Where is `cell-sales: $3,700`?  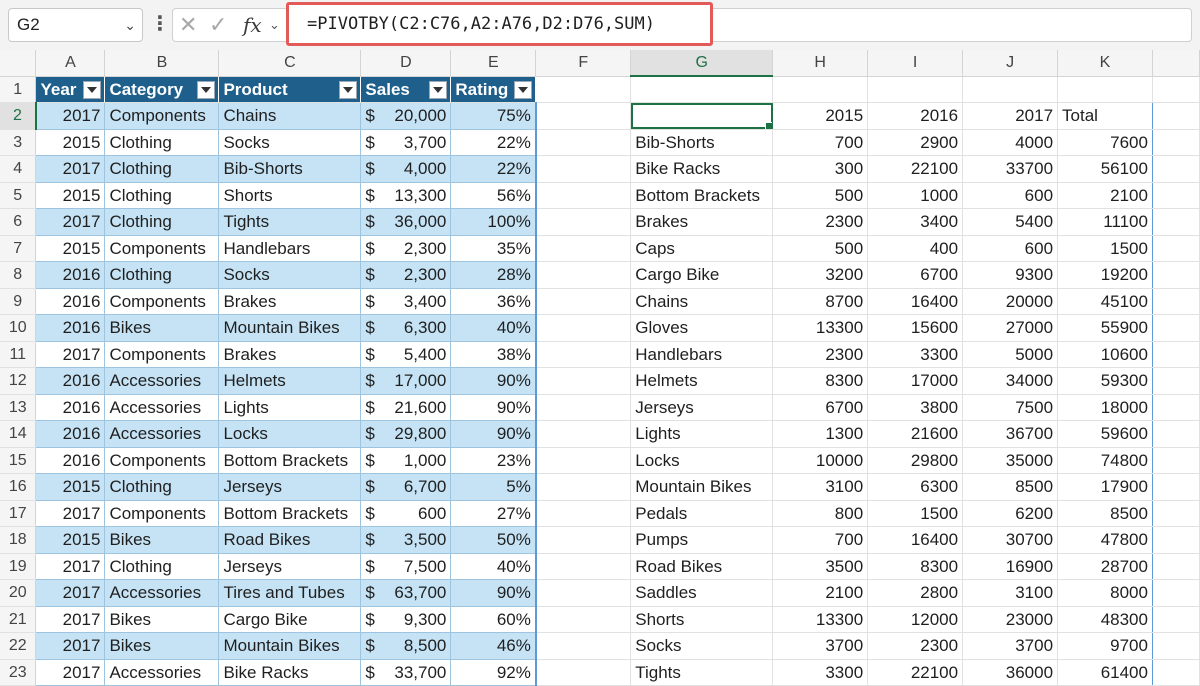 cell-sales: $3,700 is located at coordinates (406, 142).